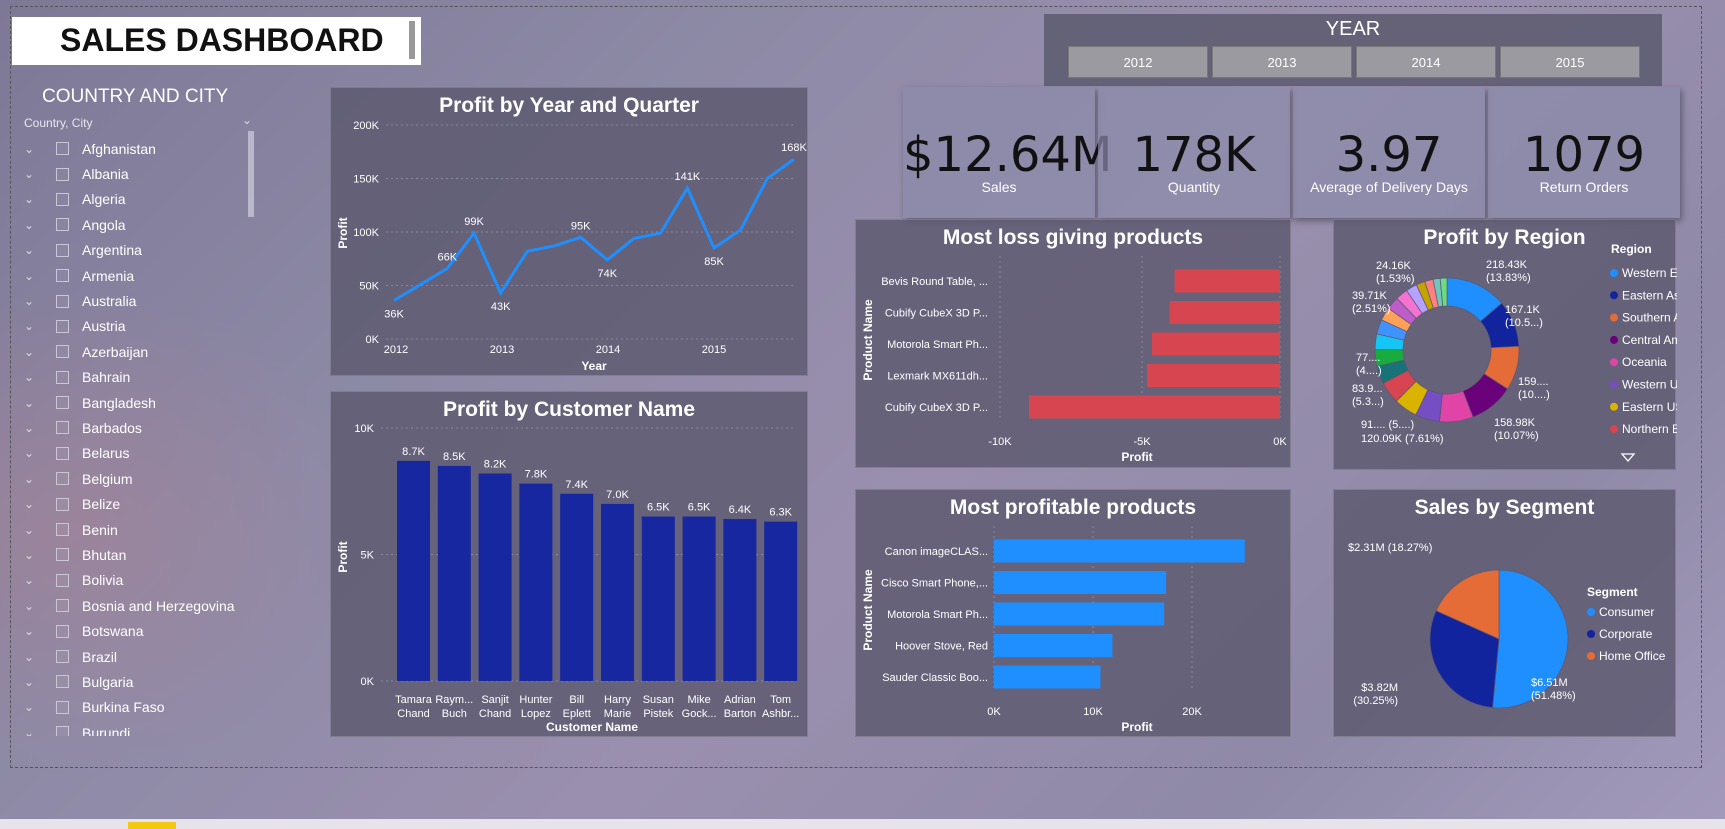 This screenshot has width=1725, height=829. What do you see at coordinates (1389, 155) in the screenshot?
I see `kpi-value: 3.97` at bounding box center [1389, 155].